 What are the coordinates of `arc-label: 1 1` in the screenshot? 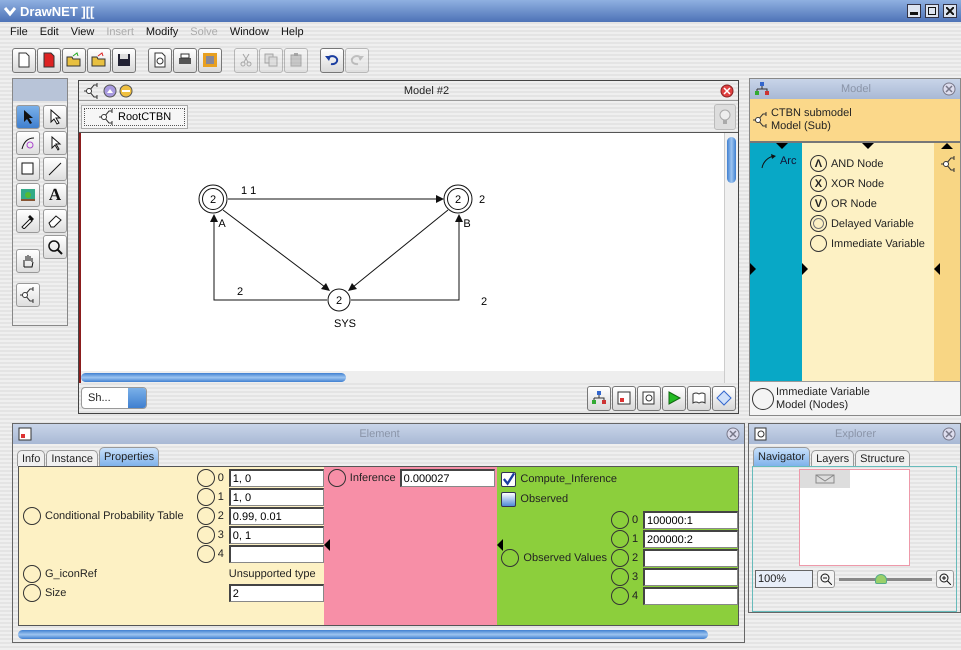 It's located at (248, 191).